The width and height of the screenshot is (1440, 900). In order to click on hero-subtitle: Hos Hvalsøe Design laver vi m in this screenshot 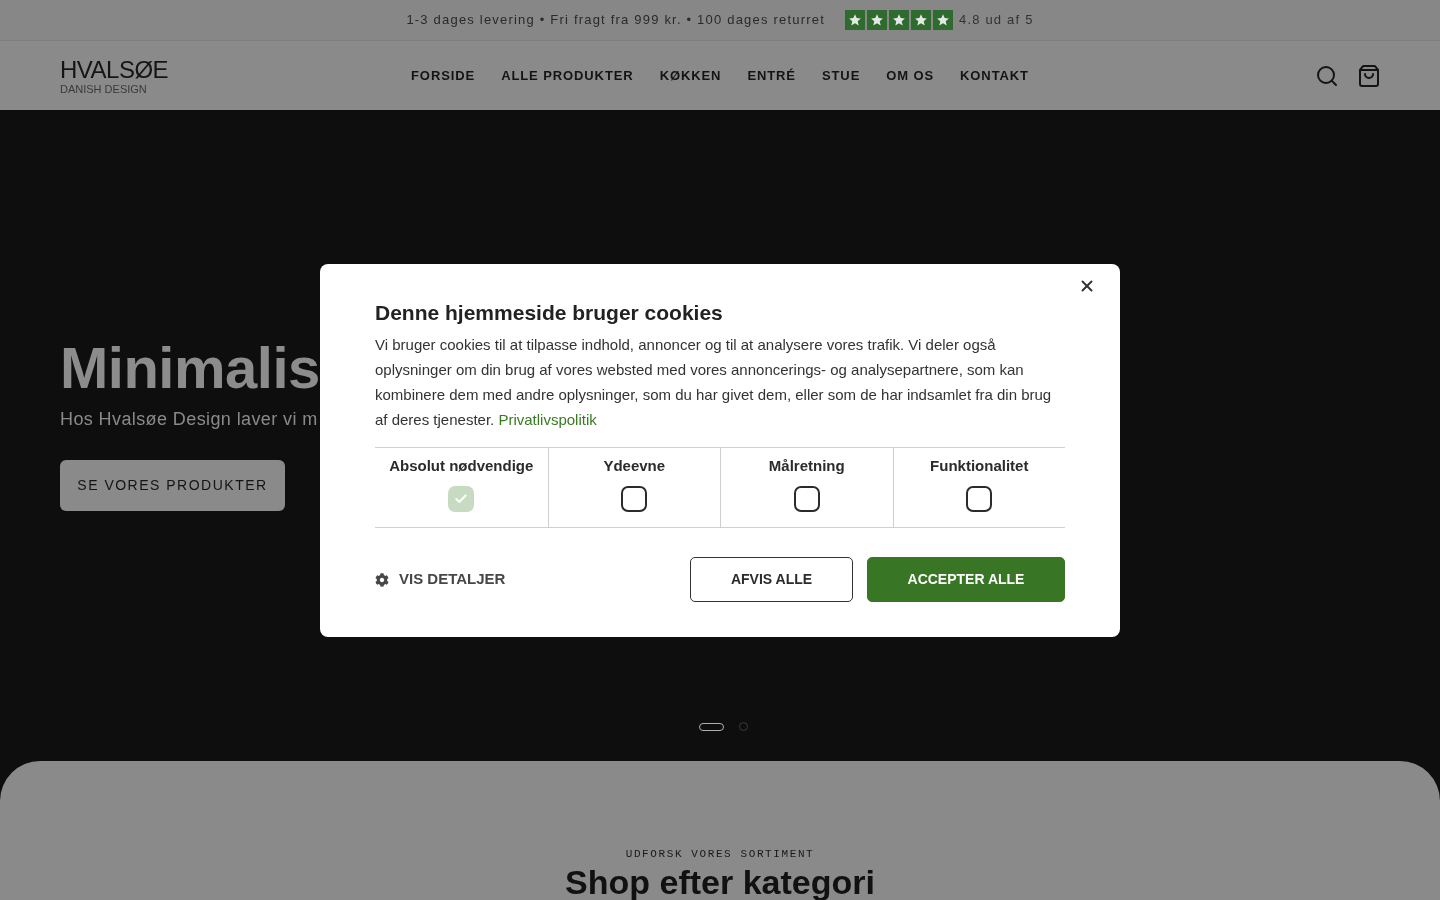, I will do `click(189, 419)`.